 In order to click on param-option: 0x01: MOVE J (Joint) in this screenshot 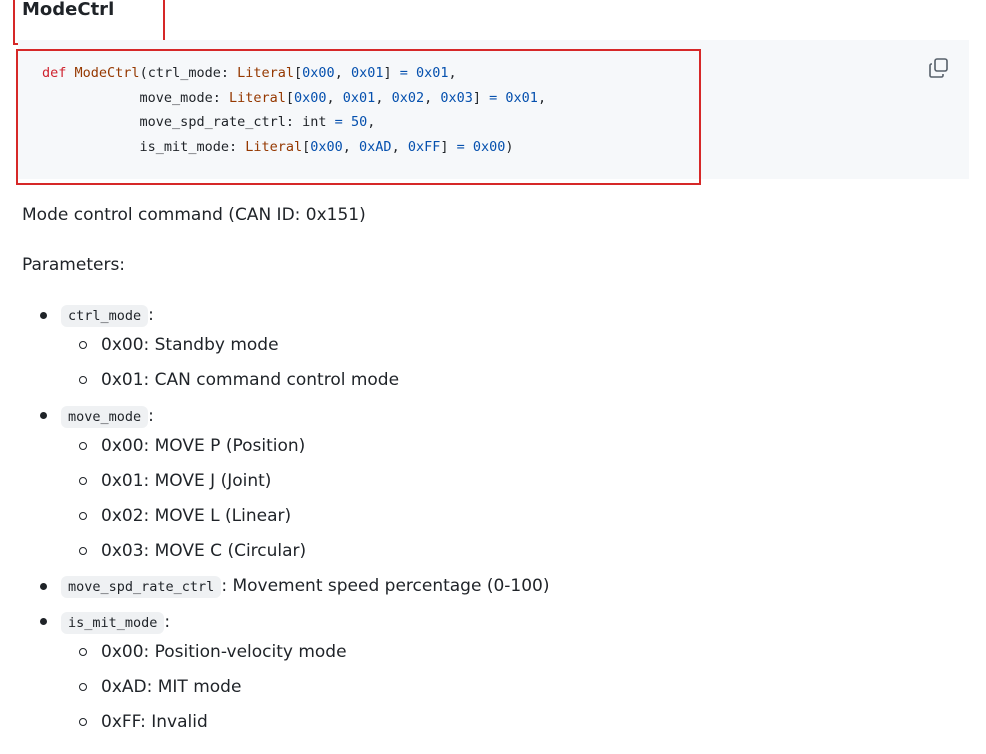, I will do `click(186, 481)`.